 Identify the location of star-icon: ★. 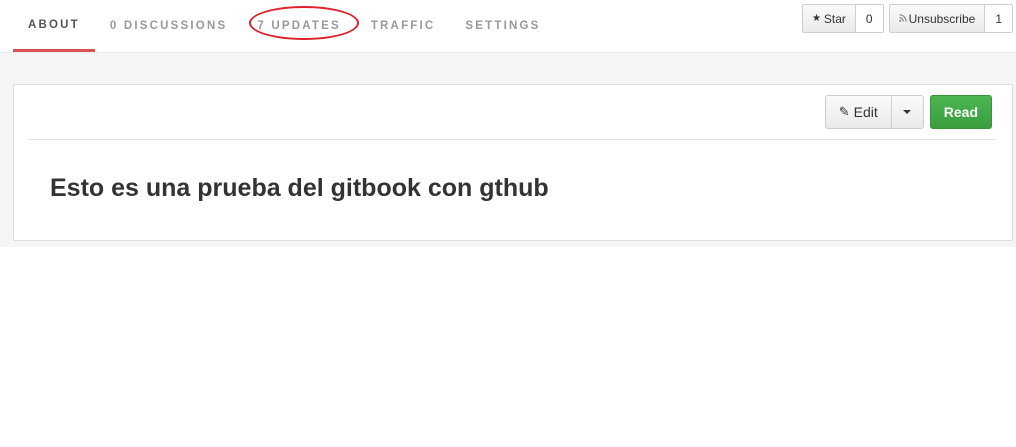
(816, 18).